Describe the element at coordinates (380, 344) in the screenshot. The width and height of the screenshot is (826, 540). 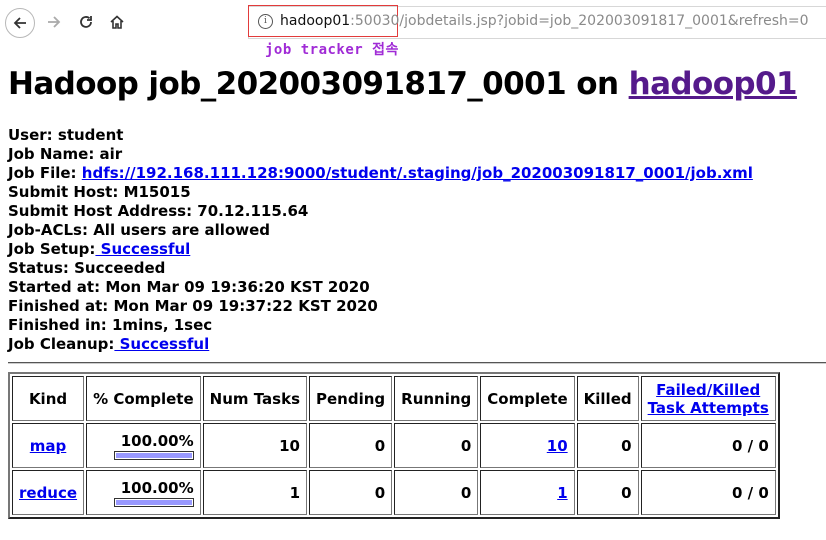
I see `detail-cleanup: Job Cleanup: Successful` at that location.